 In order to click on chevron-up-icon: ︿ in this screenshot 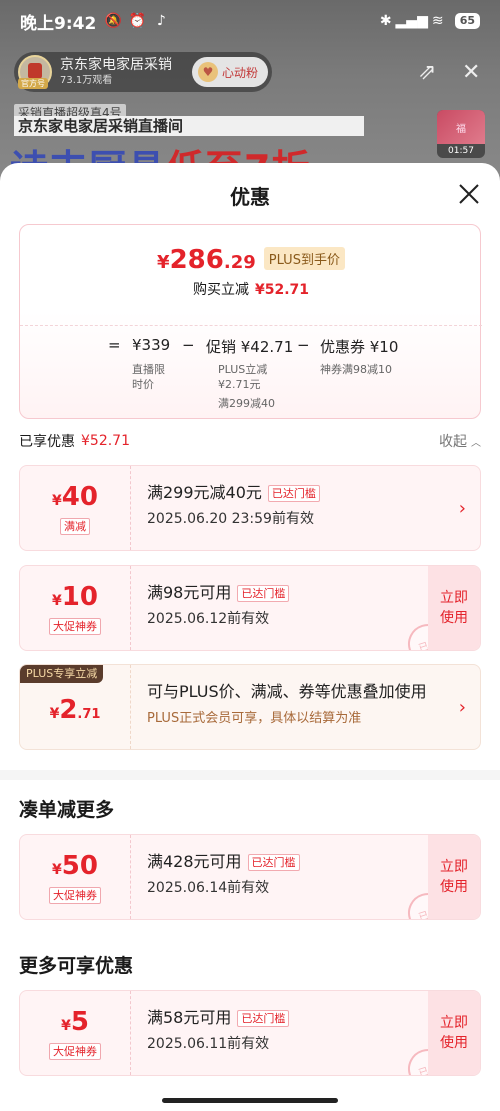, I will do `click(476, 443)`.